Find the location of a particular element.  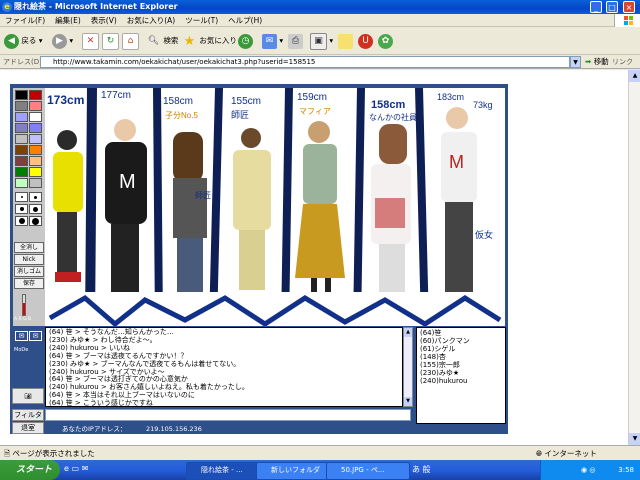

history-button: ◷ is located at coordinates (245, 41).